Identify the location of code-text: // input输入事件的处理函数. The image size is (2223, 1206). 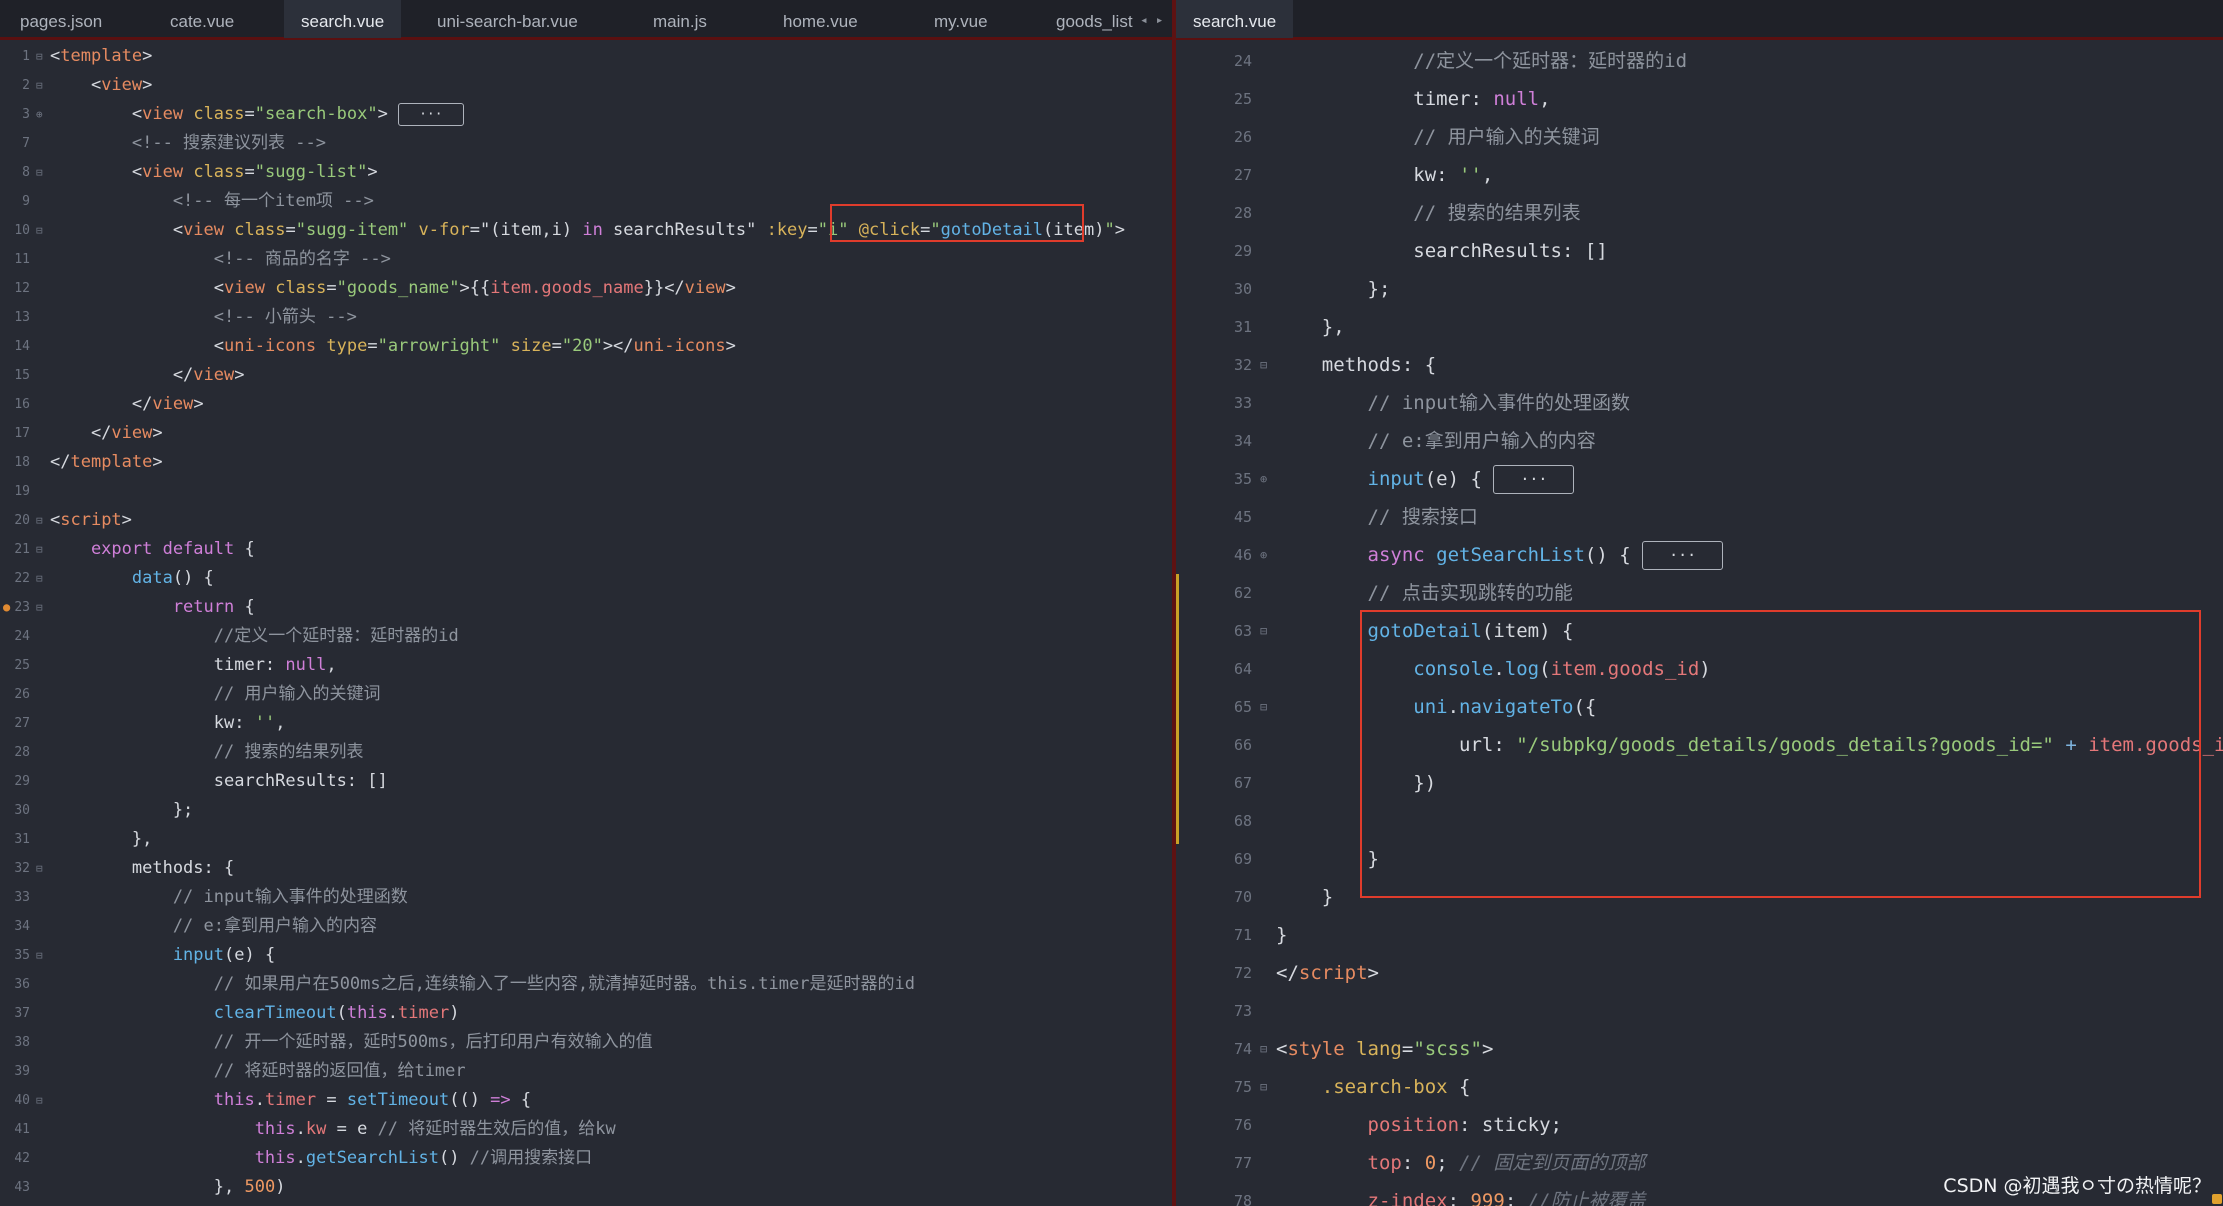
(229, 897).